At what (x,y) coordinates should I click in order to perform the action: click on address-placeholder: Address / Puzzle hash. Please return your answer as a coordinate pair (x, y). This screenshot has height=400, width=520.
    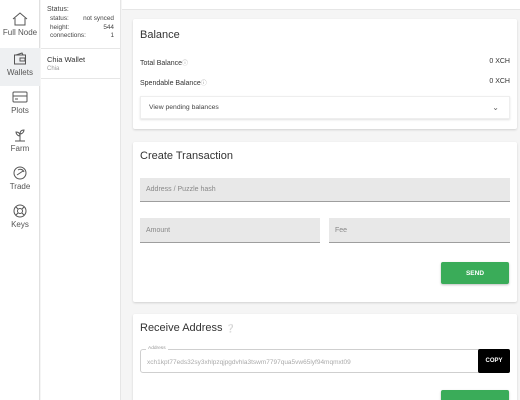
    Looking at the image, I should click on (181, 189).